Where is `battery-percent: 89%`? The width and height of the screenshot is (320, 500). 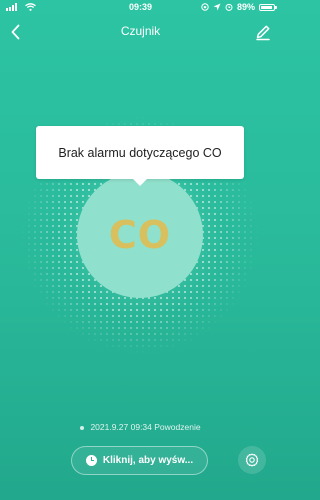
battery-percent: 89% is located at coordinates (245, 7).